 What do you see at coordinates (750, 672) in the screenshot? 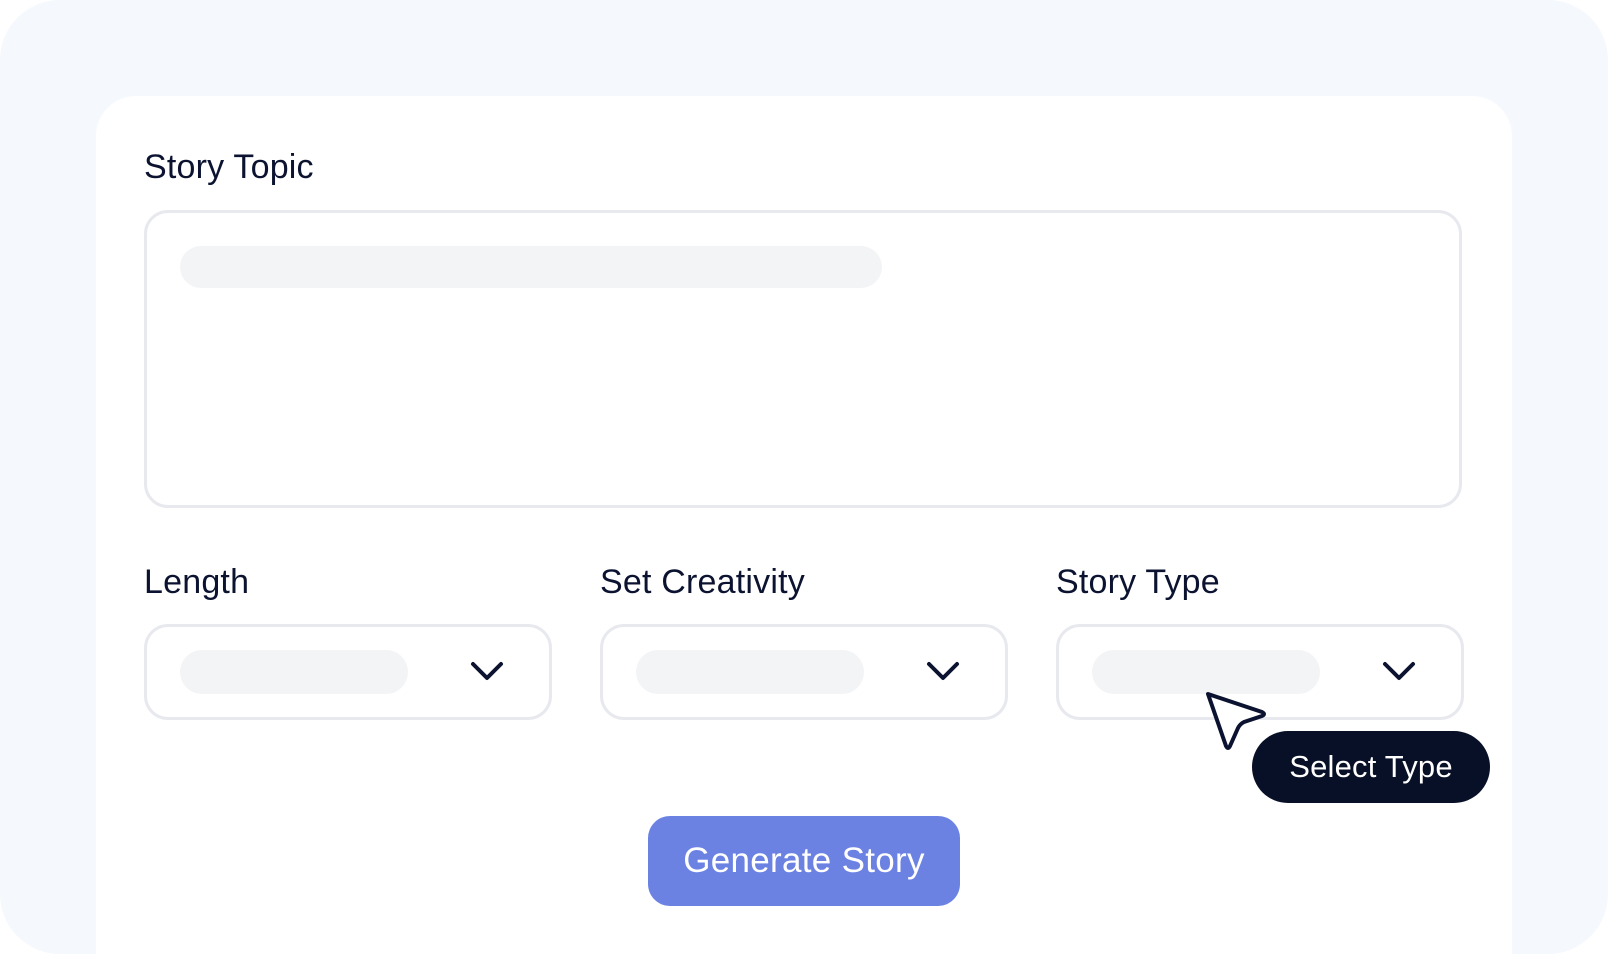
I see `creativity-value-skeleton` at bounding box center [750, 672].